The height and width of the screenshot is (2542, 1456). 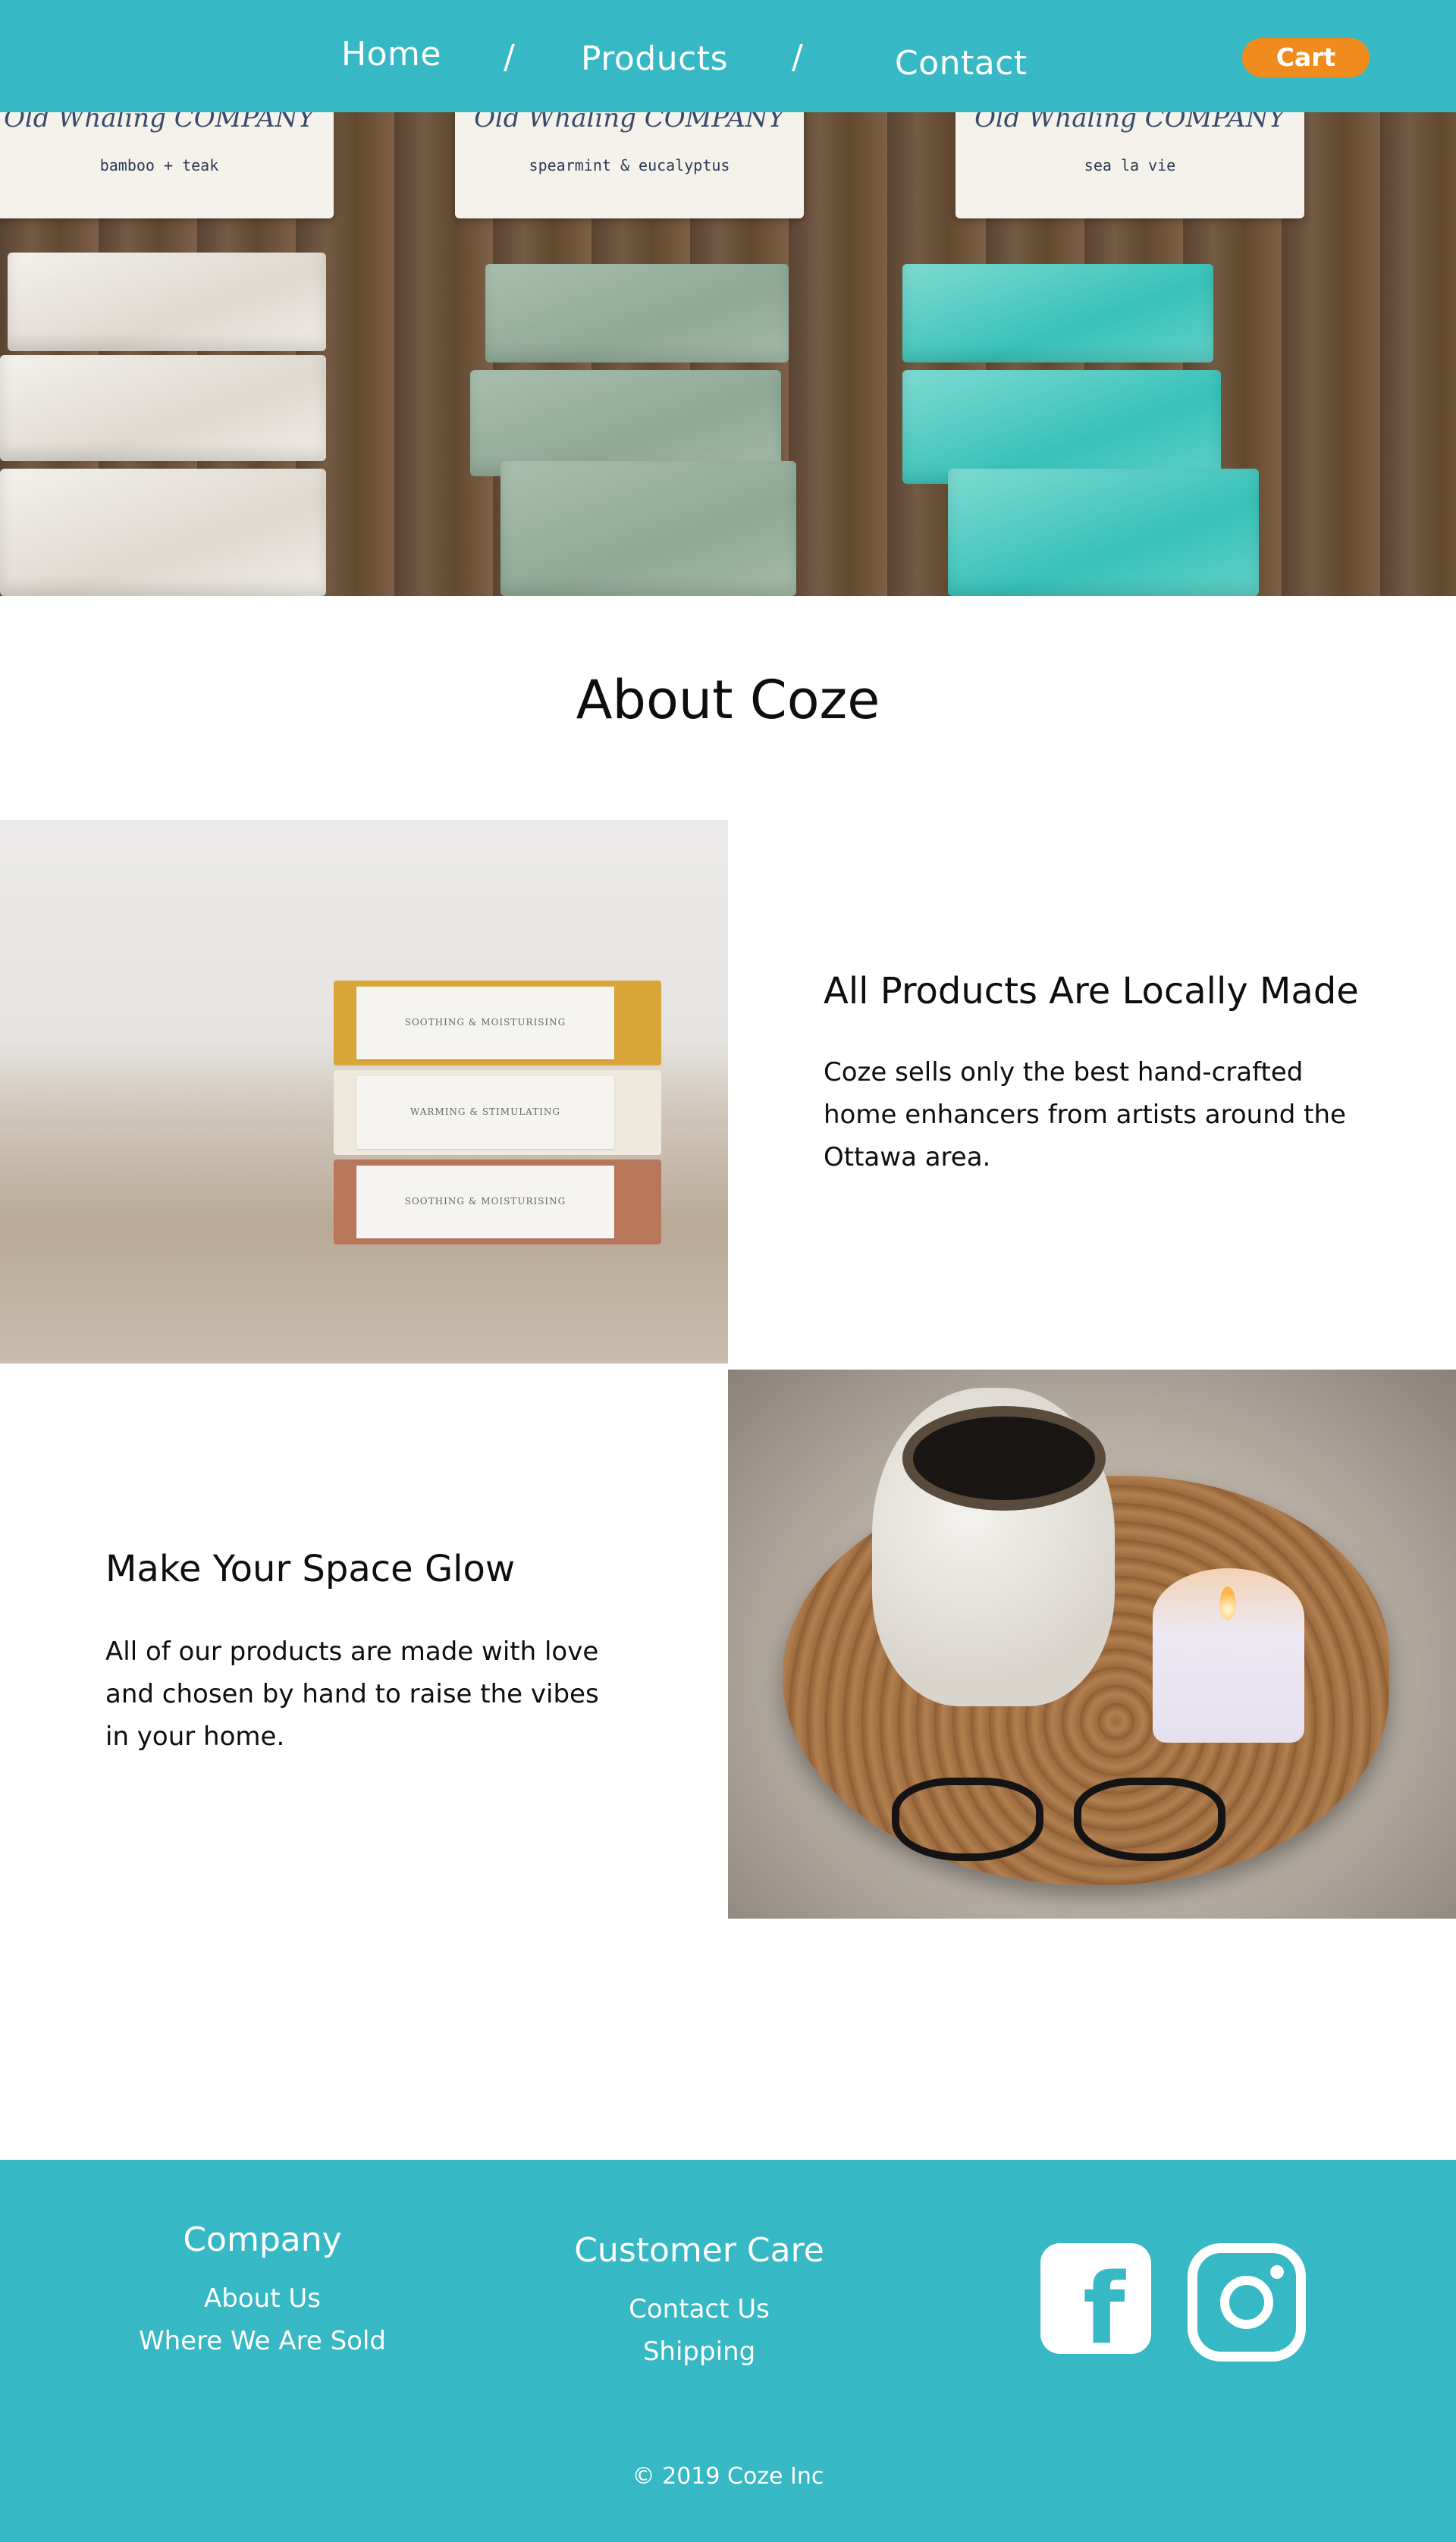 I want to click on instagram-icon, so click(x=1247, y=2302).